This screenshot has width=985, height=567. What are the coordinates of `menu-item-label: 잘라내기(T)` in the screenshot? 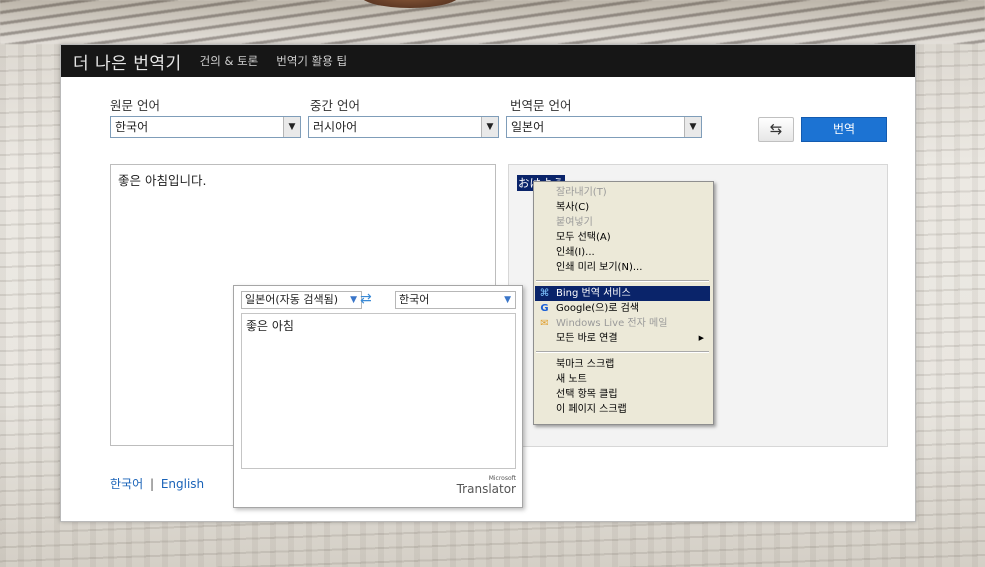 It's located at (581, 192).